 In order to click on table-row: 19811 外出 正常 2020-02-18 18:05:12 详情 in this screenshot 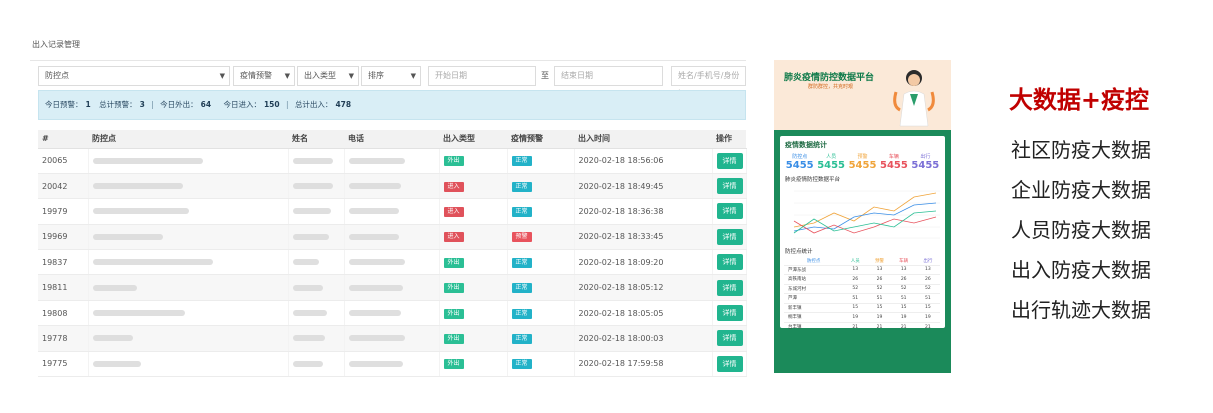, I will do `click(392, 287)`.